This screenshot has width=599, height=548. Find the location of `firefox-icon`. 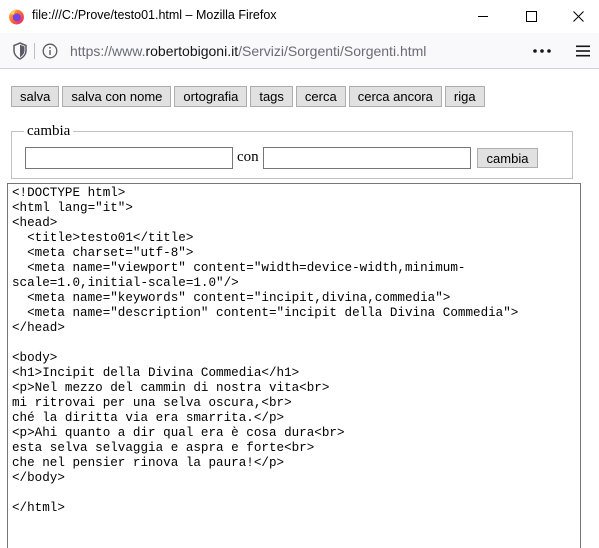

firefox-icon is located at coordinates (16, 17).